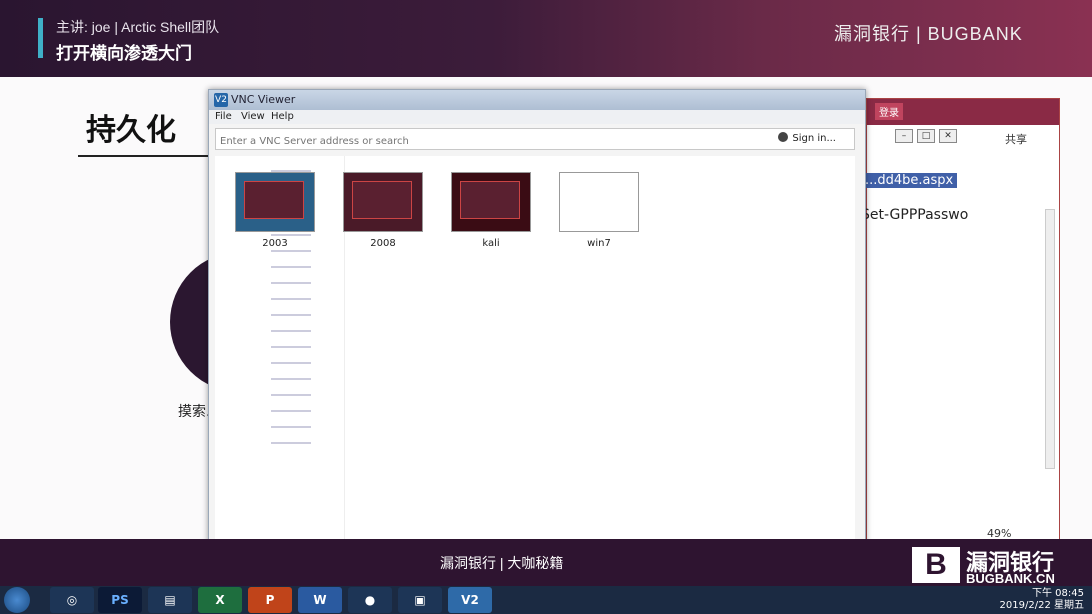 This screenshot has width=1092, height=614. I want to click on title-underline, so click(148, 156).